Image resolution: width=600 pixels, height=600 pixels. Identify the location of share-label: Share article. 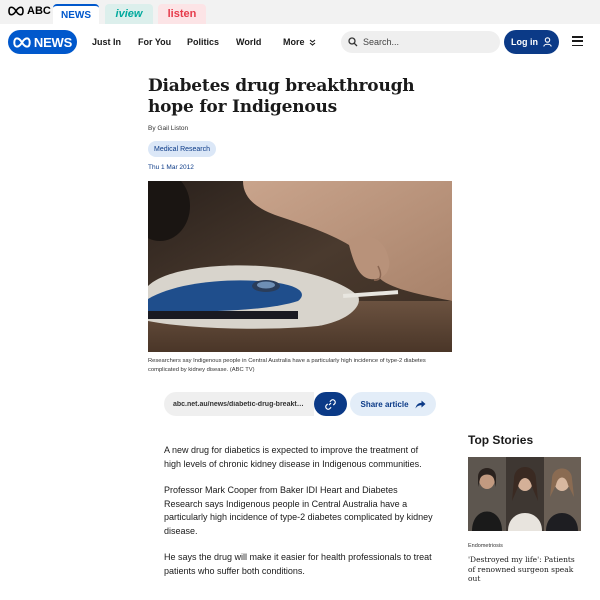
(384, 404).